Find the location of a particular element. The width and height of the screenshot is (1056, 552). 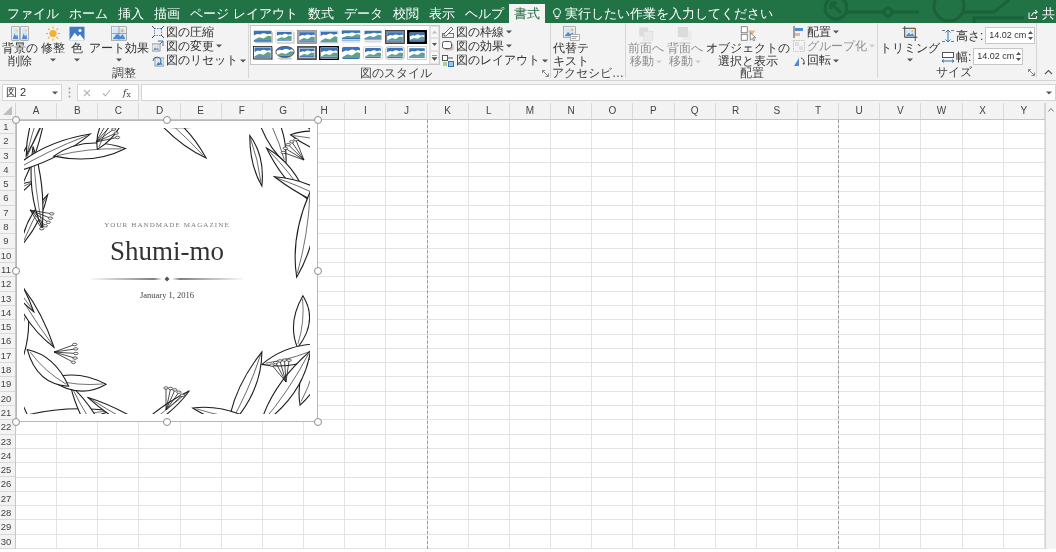

ribbon-tab: ファイル is located at coordinates (33, 13).